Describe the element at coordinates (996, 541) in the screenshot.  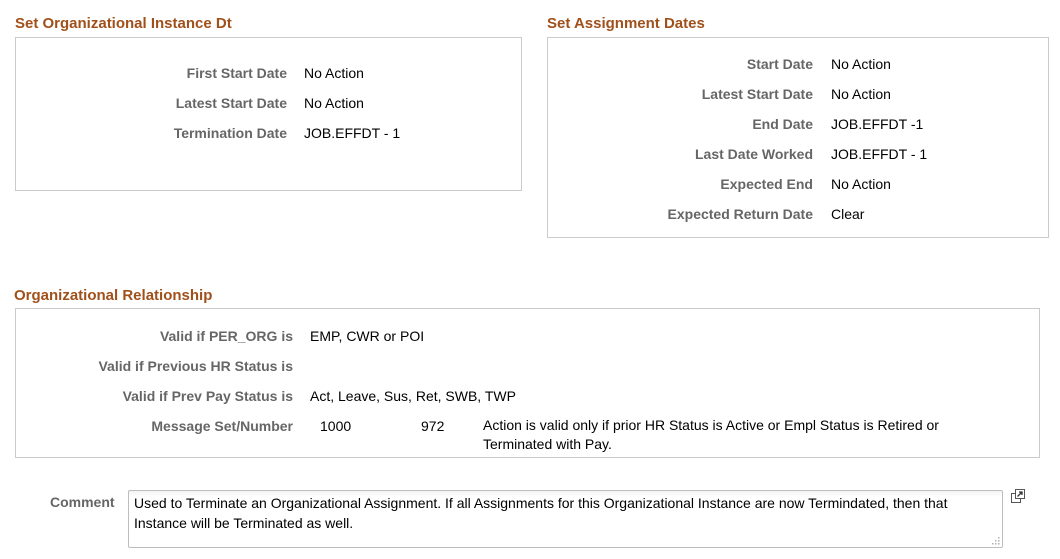
I see `resize-grip-icon` at that location.